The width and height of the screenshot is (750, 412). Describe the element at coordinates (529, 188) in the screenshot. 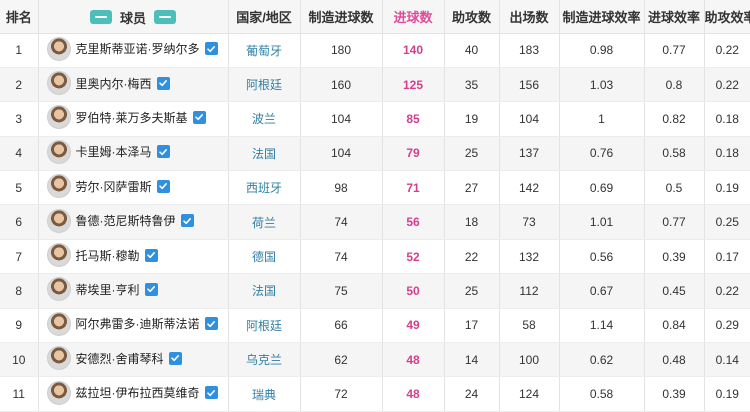

I see `apps-cell: 142` at that location.